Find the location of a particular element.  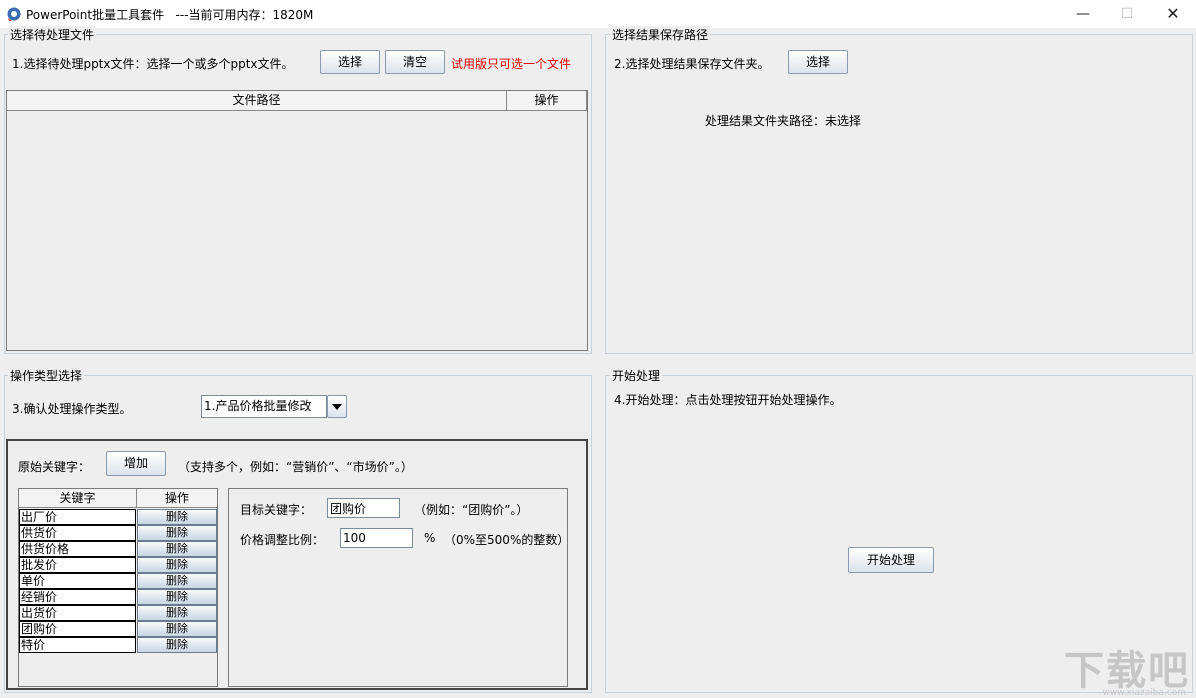

price-ratio-input is located at coordinates (376, 538).